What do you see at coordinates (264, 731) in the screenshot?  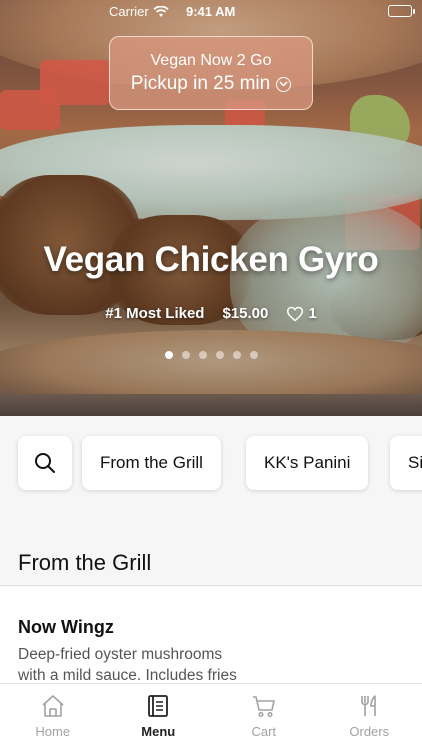 I see `tab-label-cart: Cart` at bounding box center [264, 731].